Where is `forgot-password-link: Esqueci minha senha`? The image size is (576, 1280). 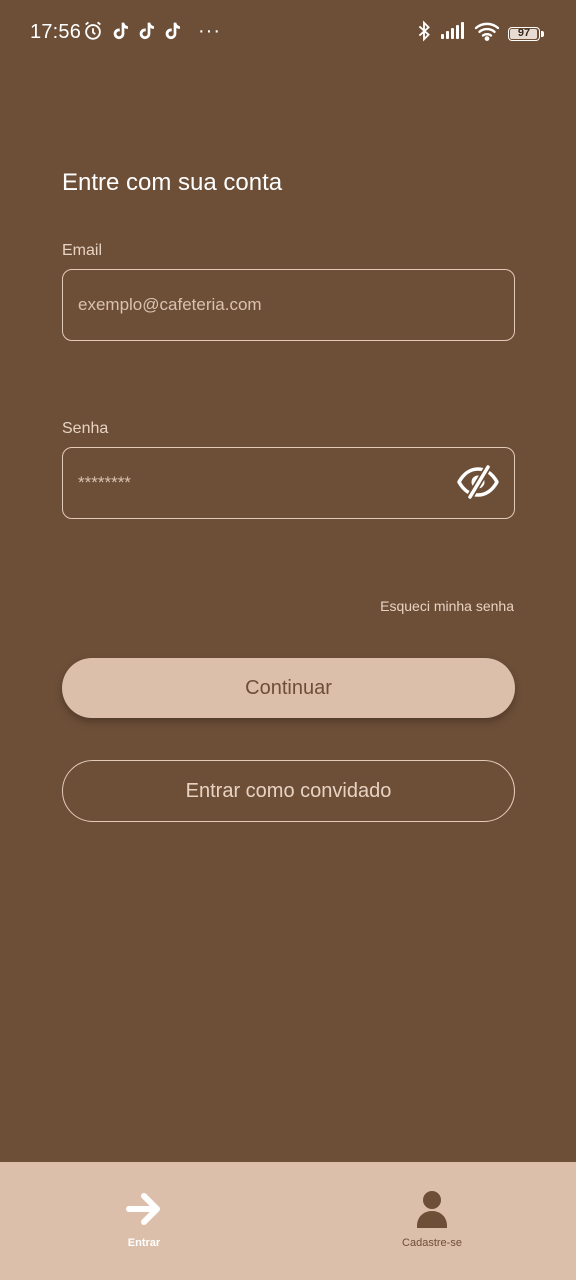
forgot-password-link: Esqueci minha senha is located at coordinates (447, 606).